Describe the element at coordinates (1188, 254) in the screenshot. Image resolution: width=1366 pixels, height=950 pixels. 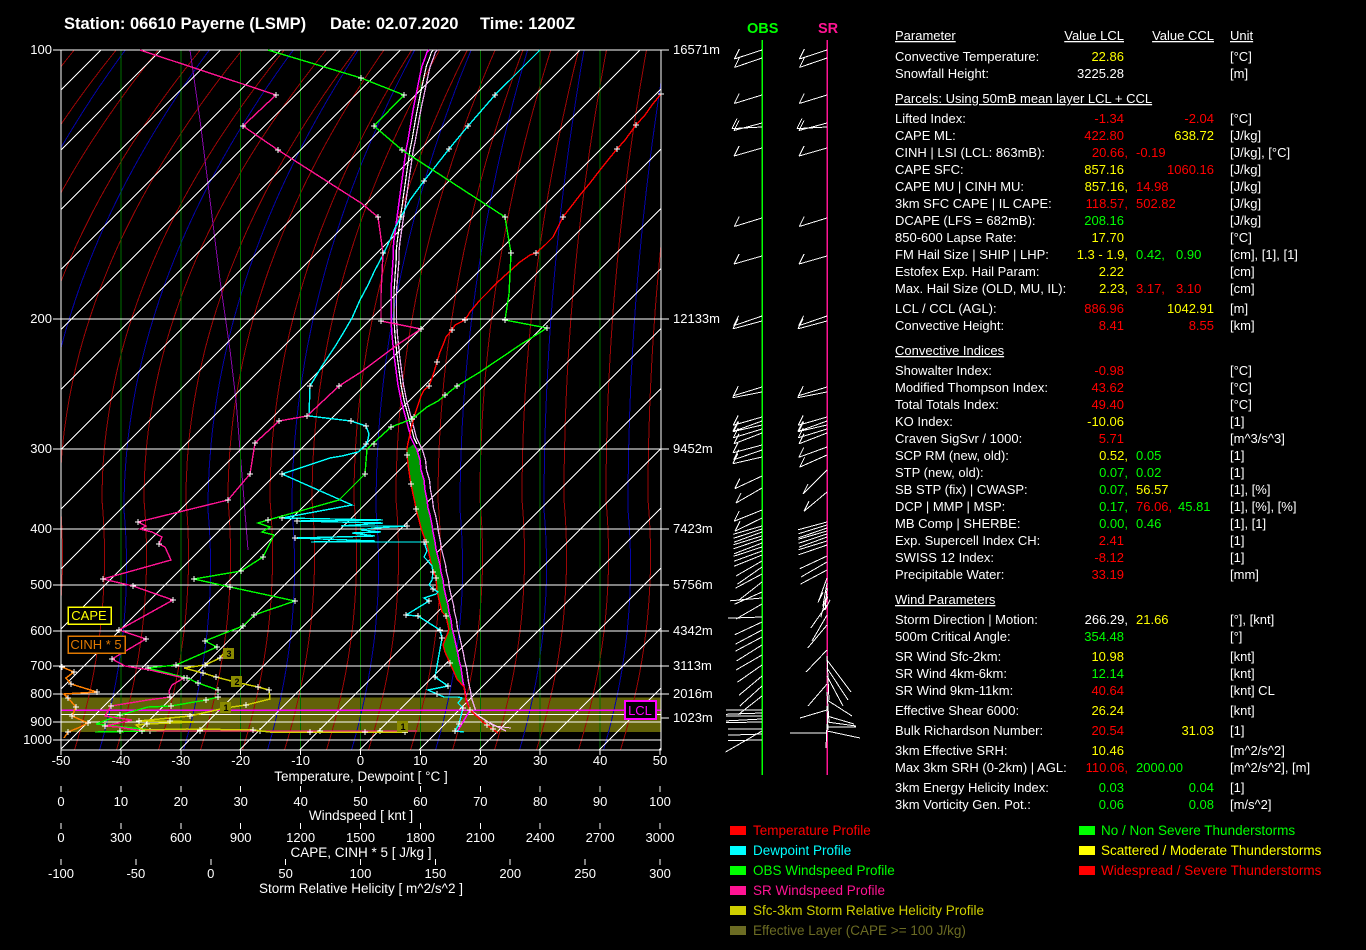
I see `svg-text: 0.90` at that location.